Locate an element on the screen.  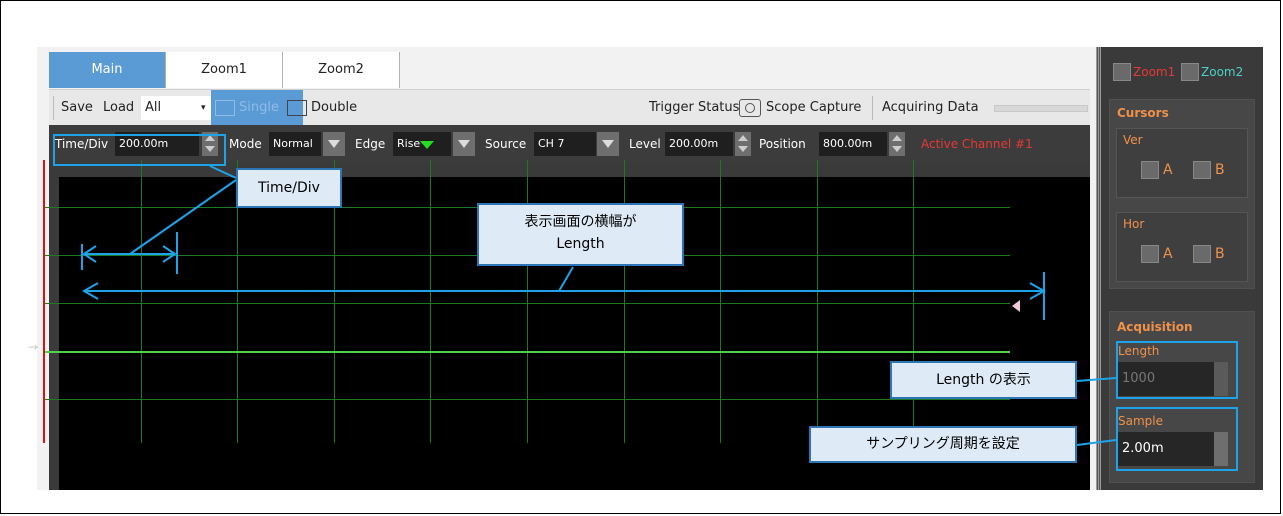
length-display-leader is located at coordinates (1096, 379).